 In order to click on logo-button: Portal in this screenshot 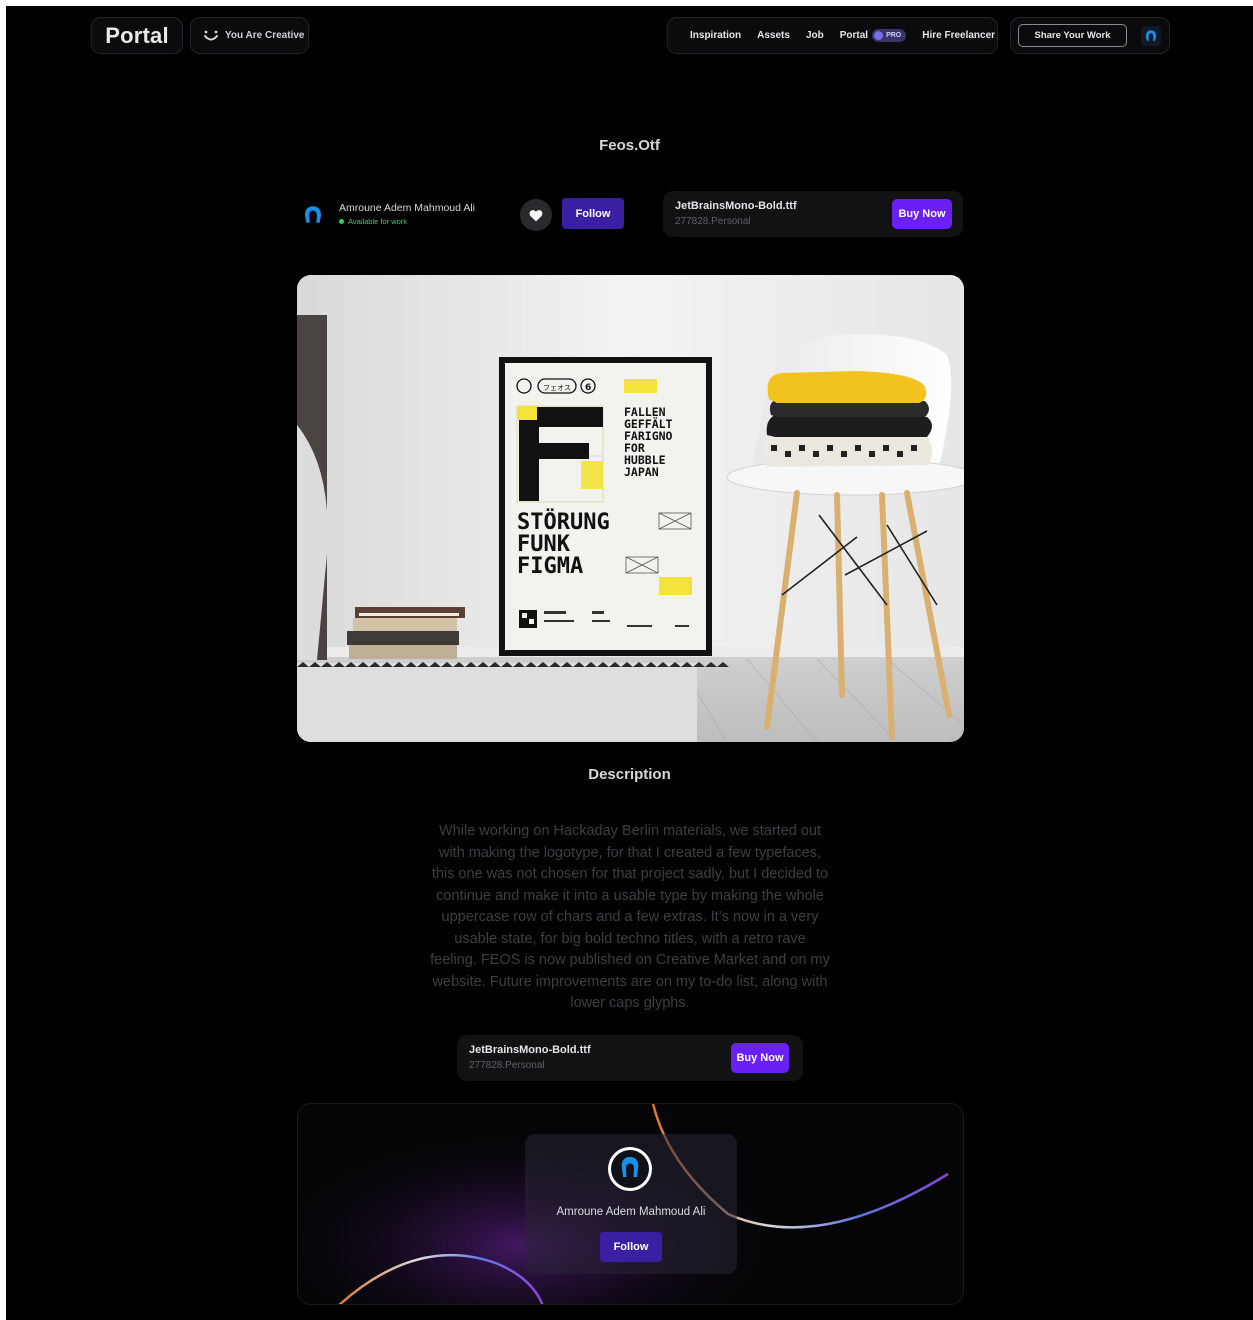, I will do `click(137, 35)`.